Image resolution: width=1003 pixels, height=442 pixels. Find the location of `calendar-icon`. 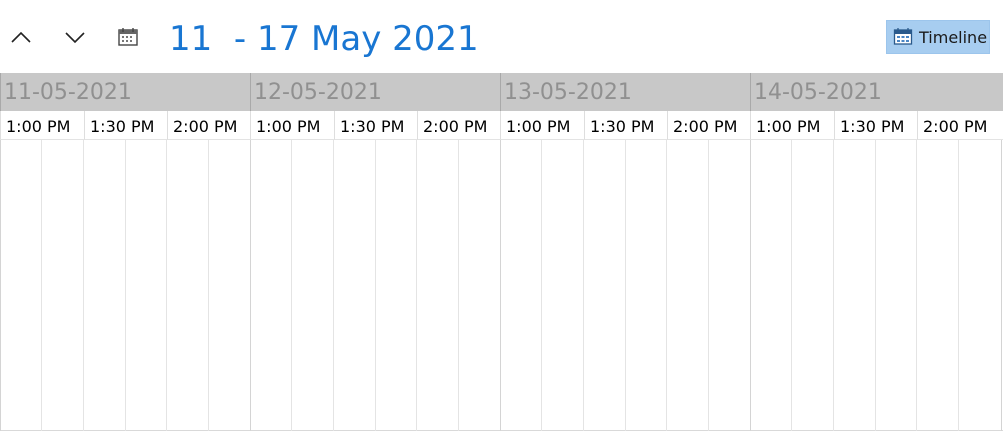

calendar-icon is located at coordinates (128, 37).